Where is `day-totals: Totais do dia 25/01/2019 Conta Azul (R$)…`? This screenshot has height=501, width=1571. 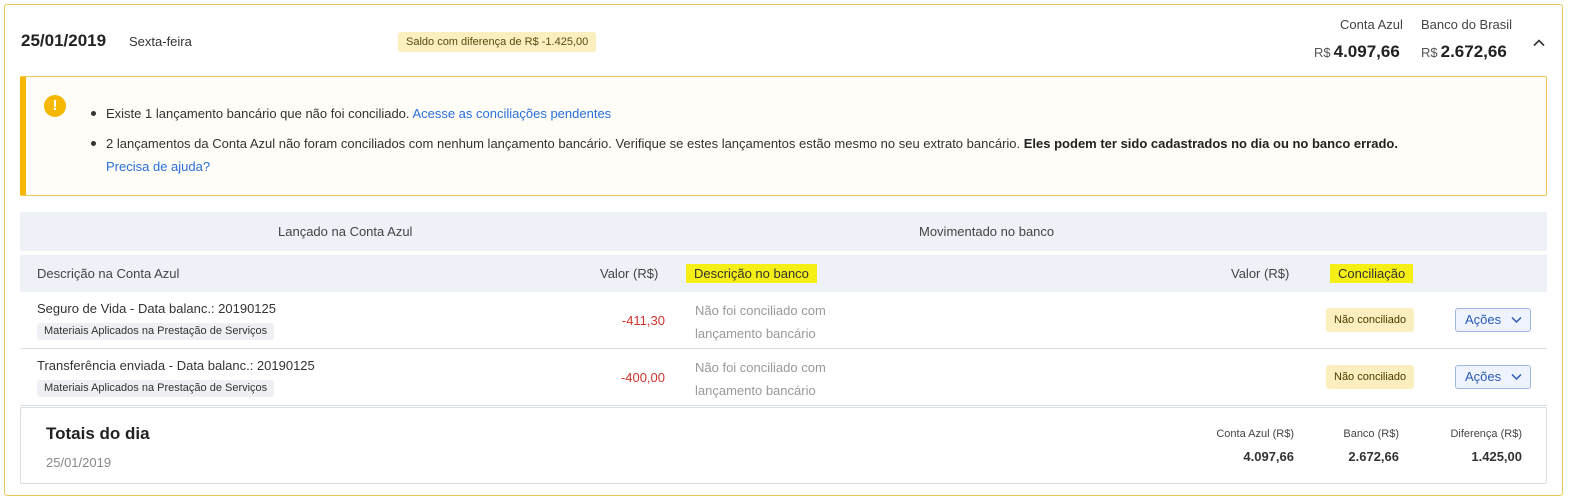 day-totals: Totais do dia 25/01/2019 Conta Azul (R$)… is located at coordinates (783, 445).